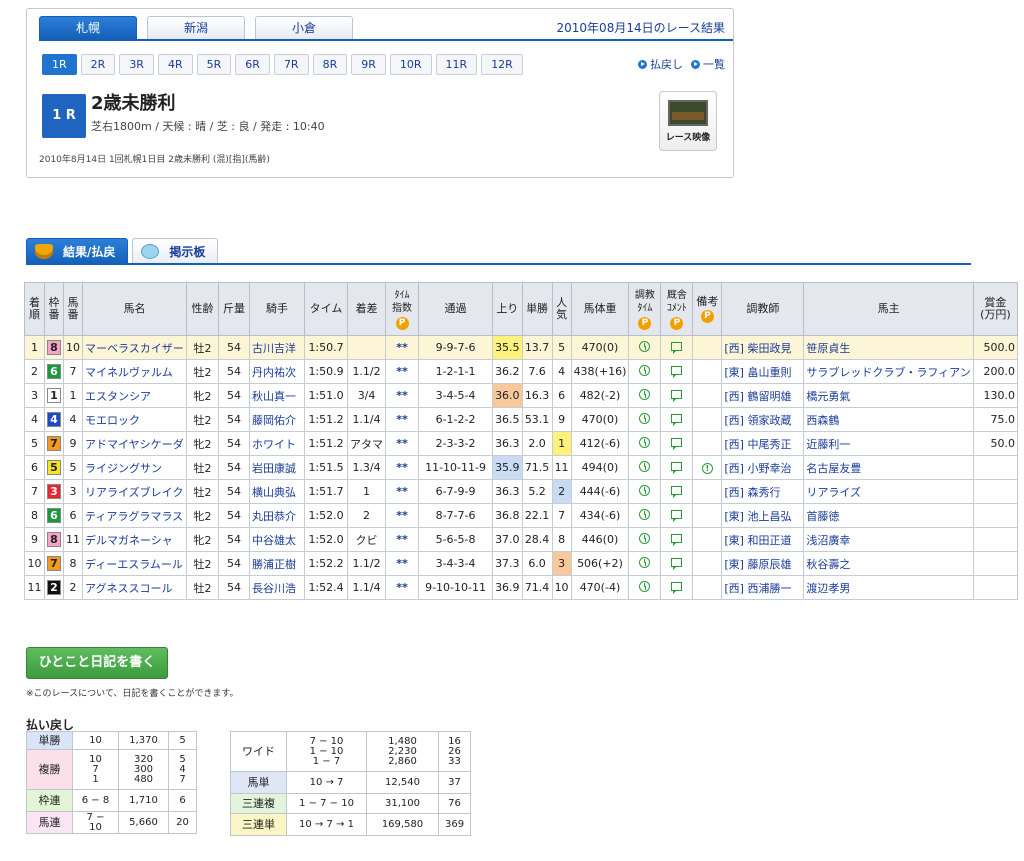 The height and width of the screenshot is (861, 1024). What do you see at coordinates (274, 540) in the screenshot?
I see `jockey-link: 中谷雄太` at bounding box center [274, 540].